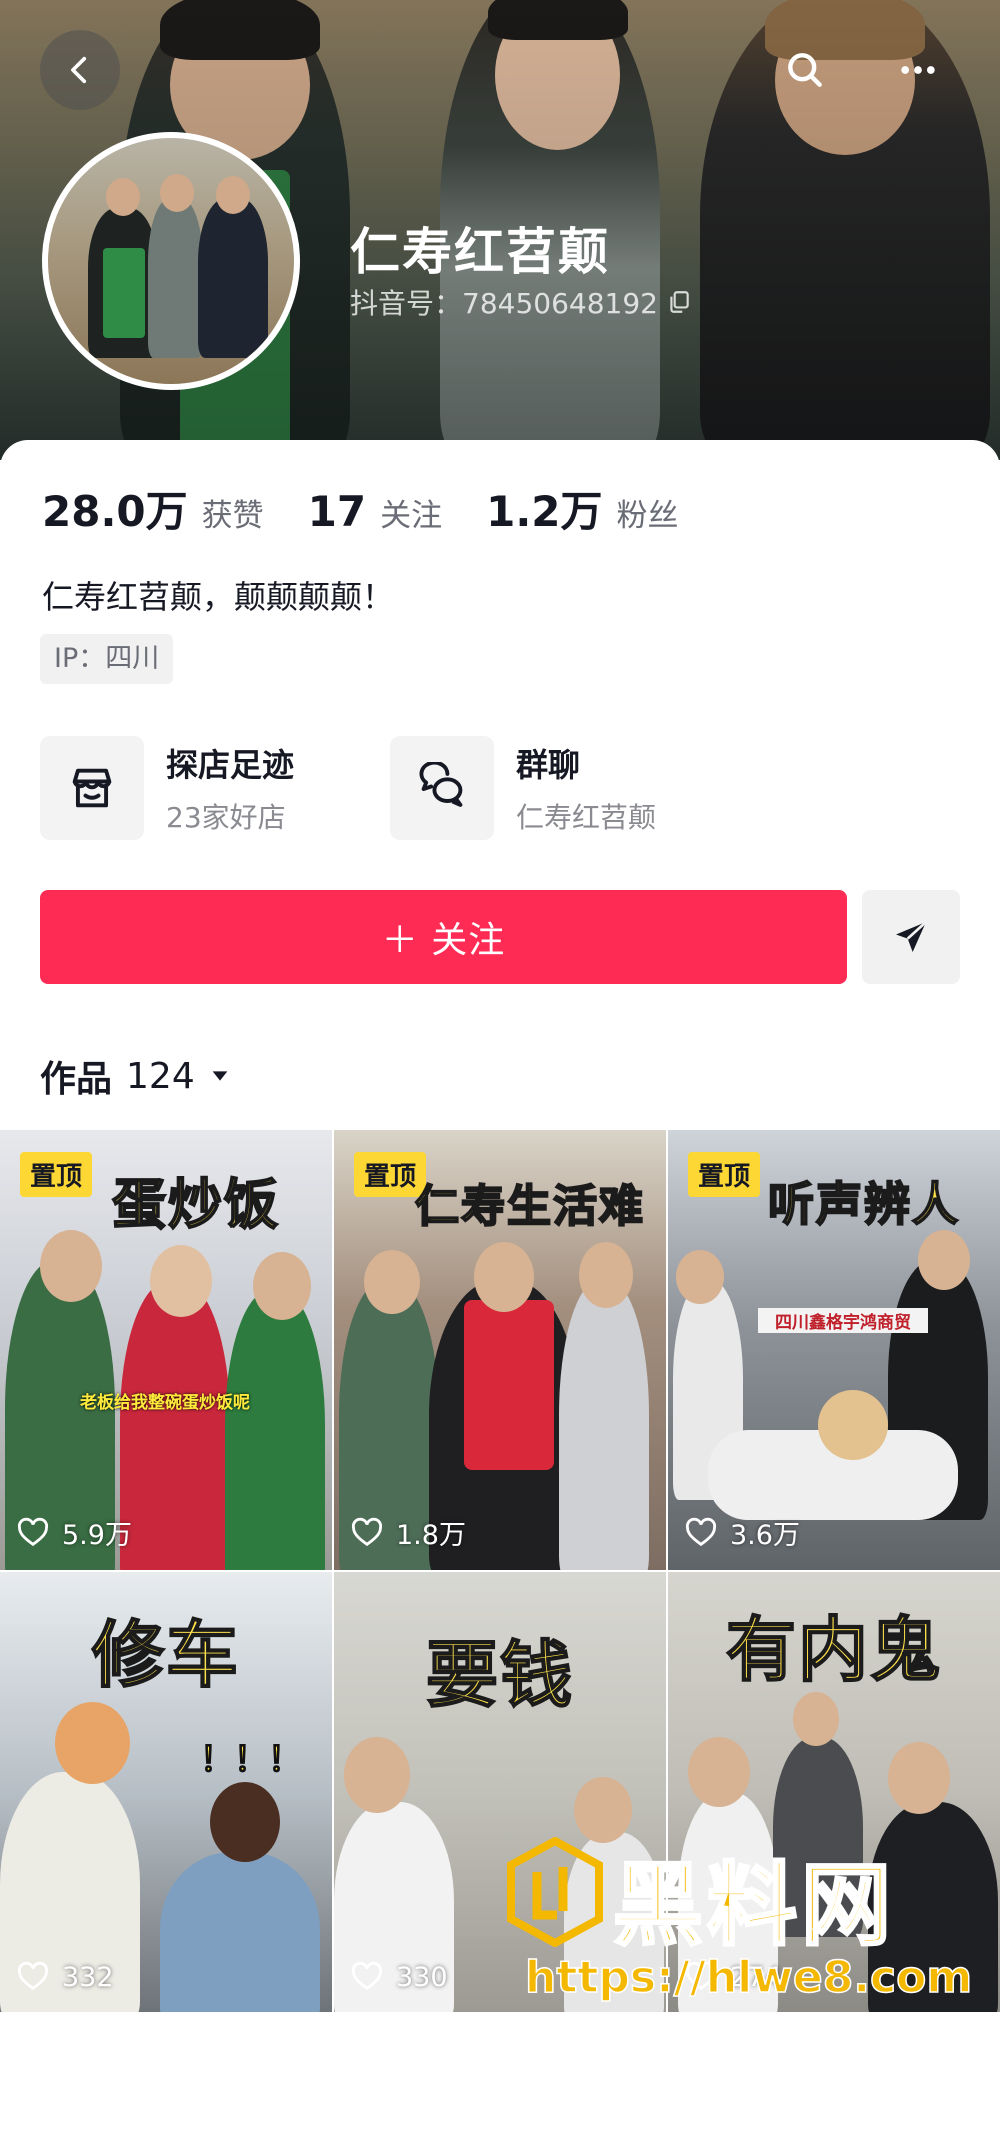 This screenshot has width=1000, height=2130. I want to click on search-button, so click(805, 70).